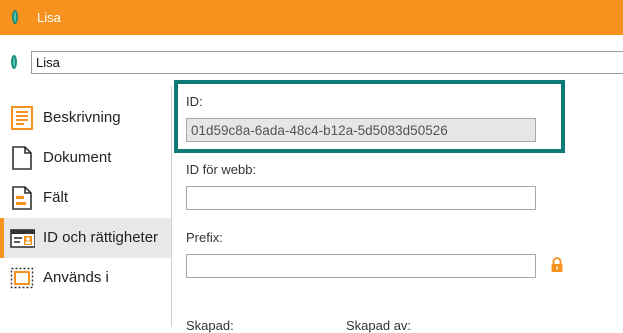  What do you see at coordinates (210, 325) in the screenshot?
I see `created-label: Skapad:` at bounding box center [210, 325].